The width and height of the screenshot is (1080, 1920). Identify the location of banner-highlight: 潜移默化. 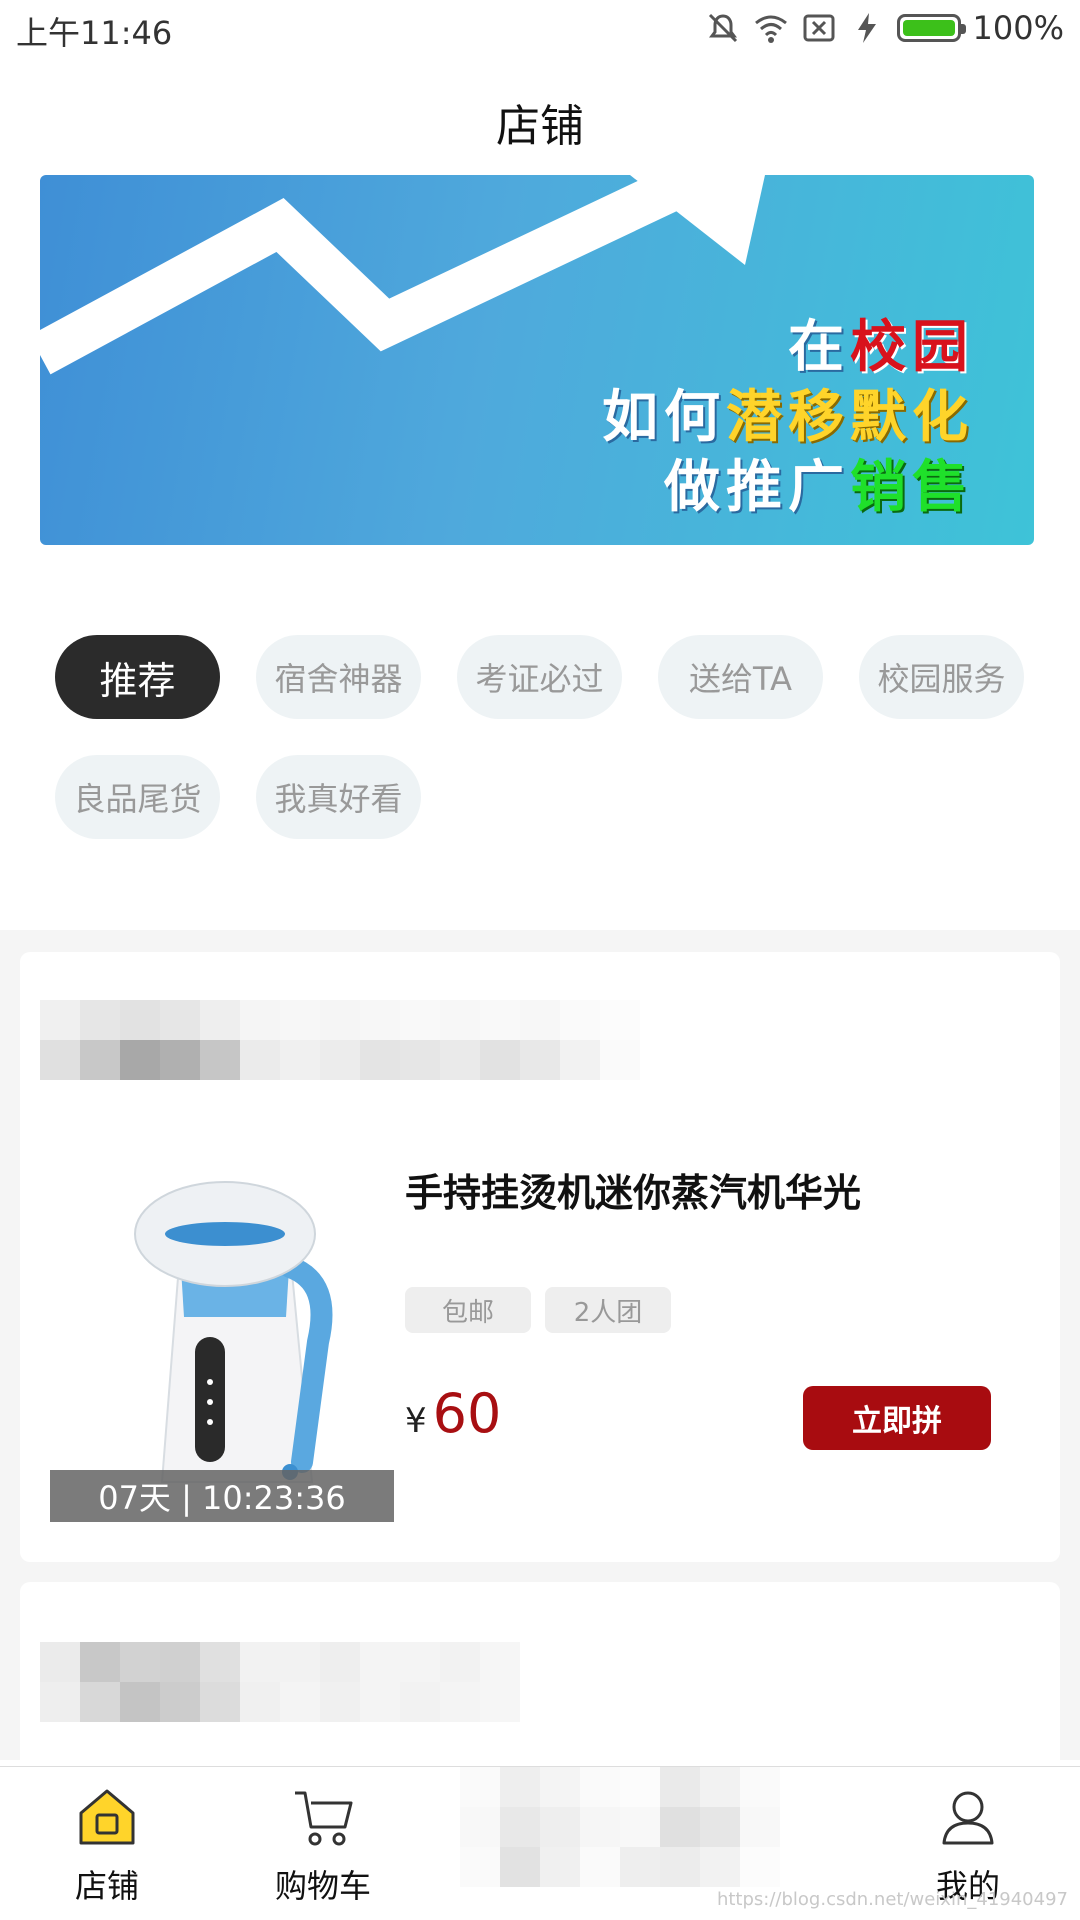
(850, 417).